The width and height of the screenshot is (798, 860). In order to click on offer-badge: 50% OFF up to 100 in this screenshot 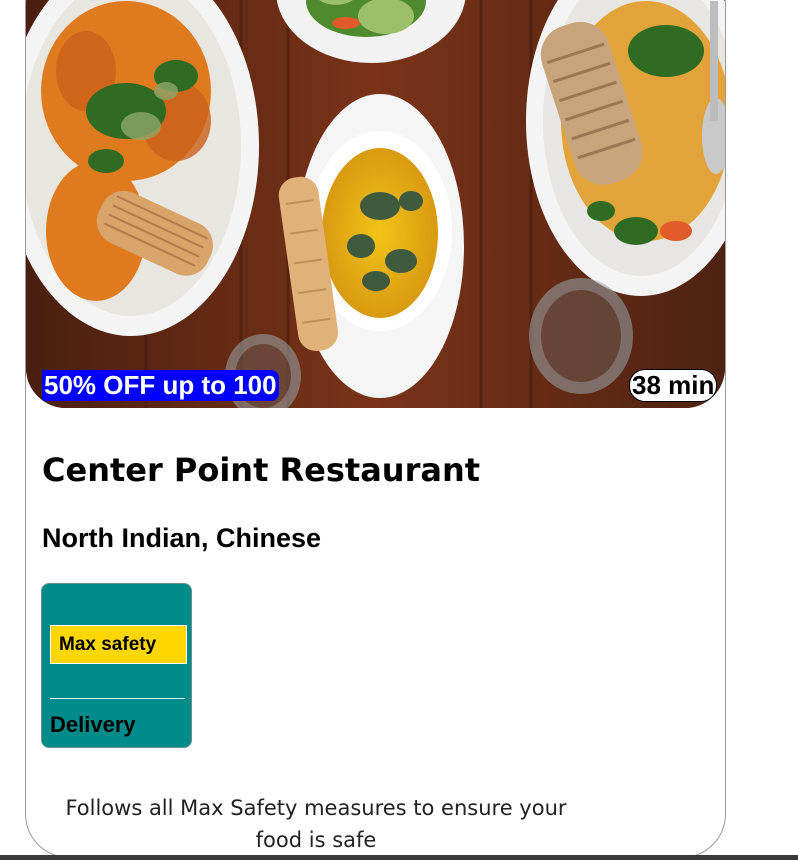, I will do `click(160, 385)`.